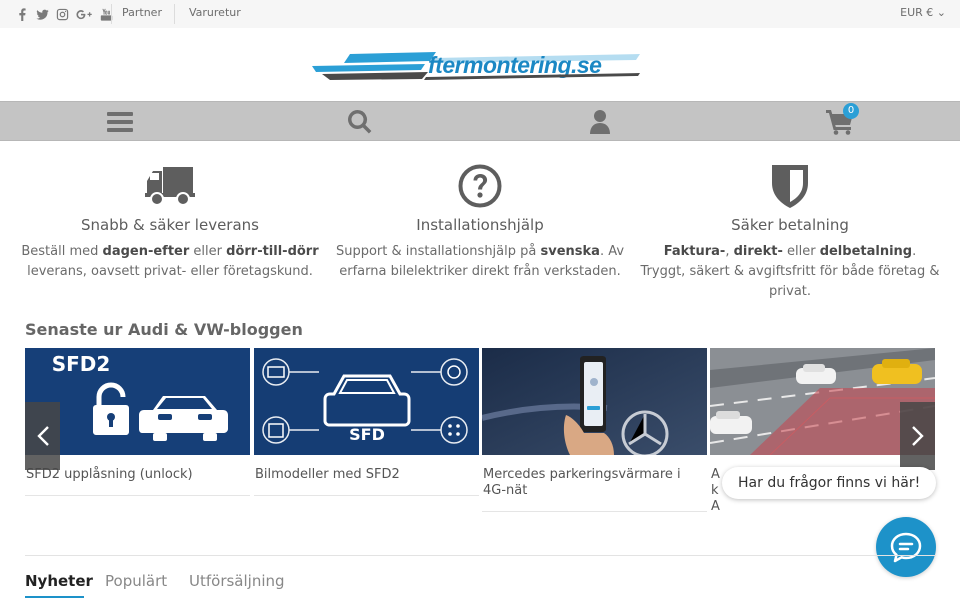  Describe the element at coordinates (120, 122) in the screenshot. I see `menu-icon` at that location.